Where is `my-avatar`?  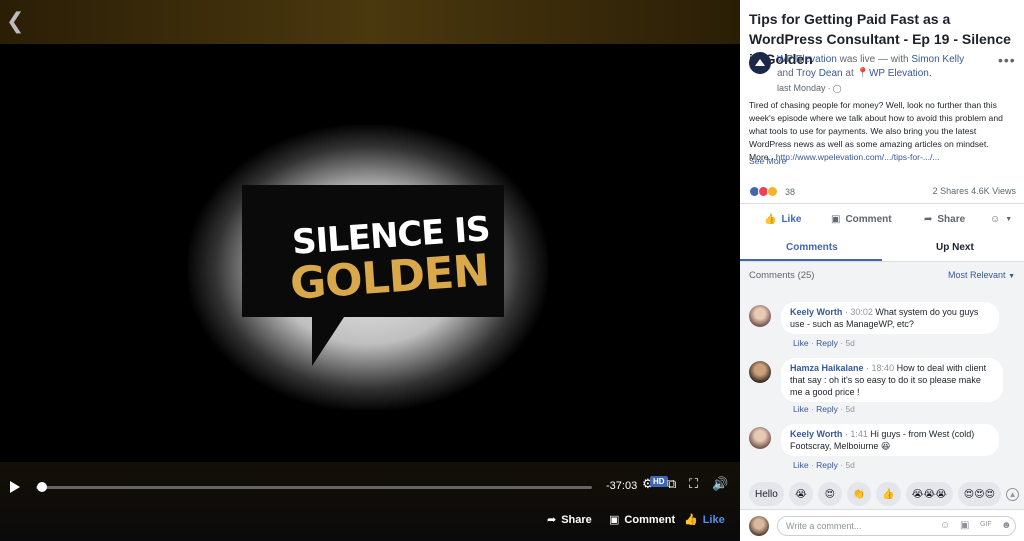 my-avatar is located at coordinates (759, 526).